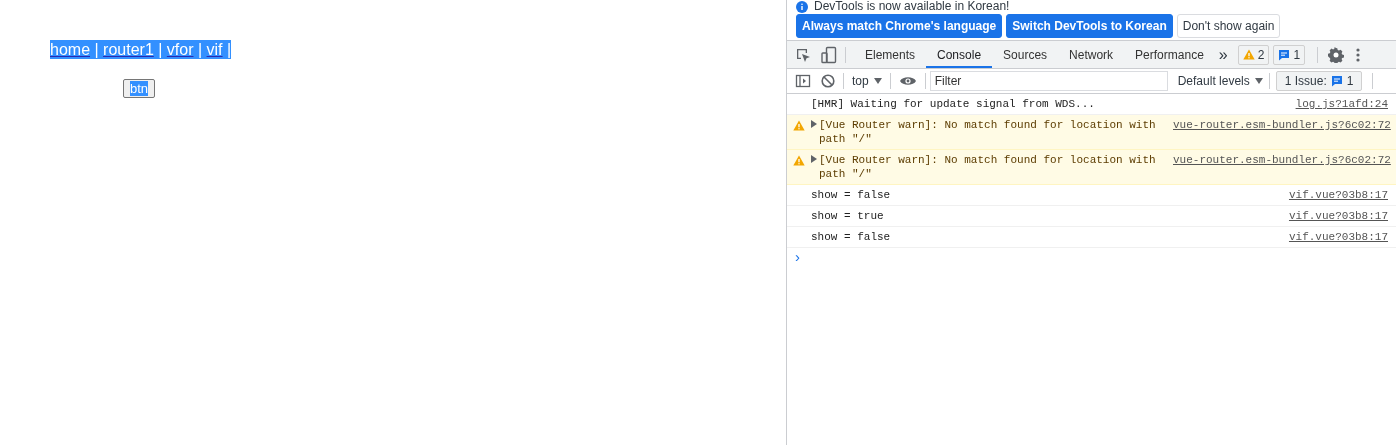 The width and height of the screenshot is (1396, 445). I want to click on warnings-badge: 2, so click(1253, 54).